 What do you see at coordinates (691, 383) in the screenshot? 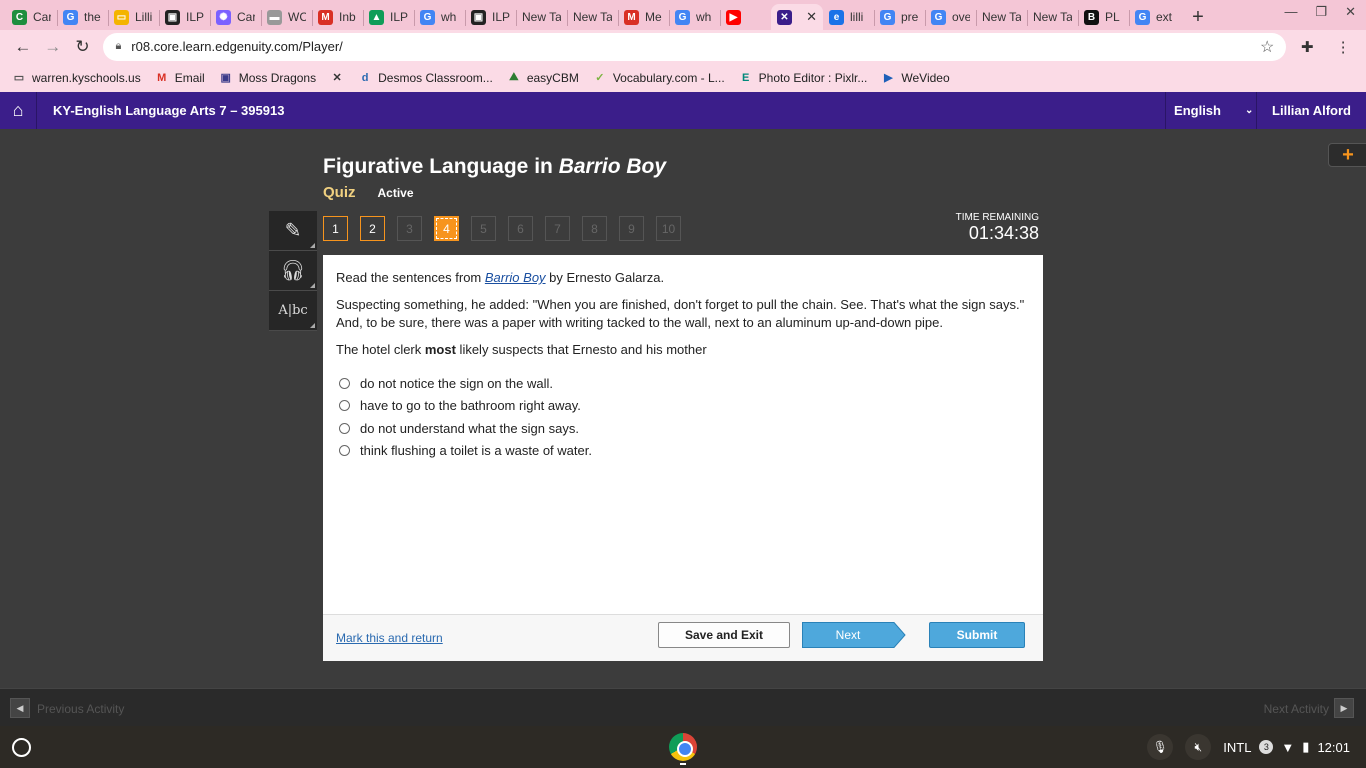
I see `answer-choice: do not notice the sign on the wall.` at bounding box center [691, 383].